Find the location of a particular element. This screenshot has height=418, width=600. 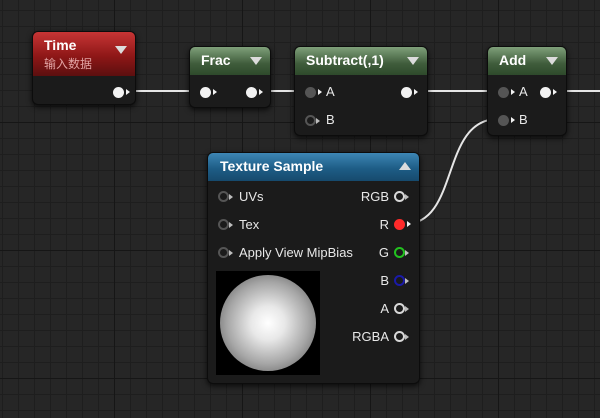

texture-sample-node-title: Texture Sample is located at coordinates (272, 166).